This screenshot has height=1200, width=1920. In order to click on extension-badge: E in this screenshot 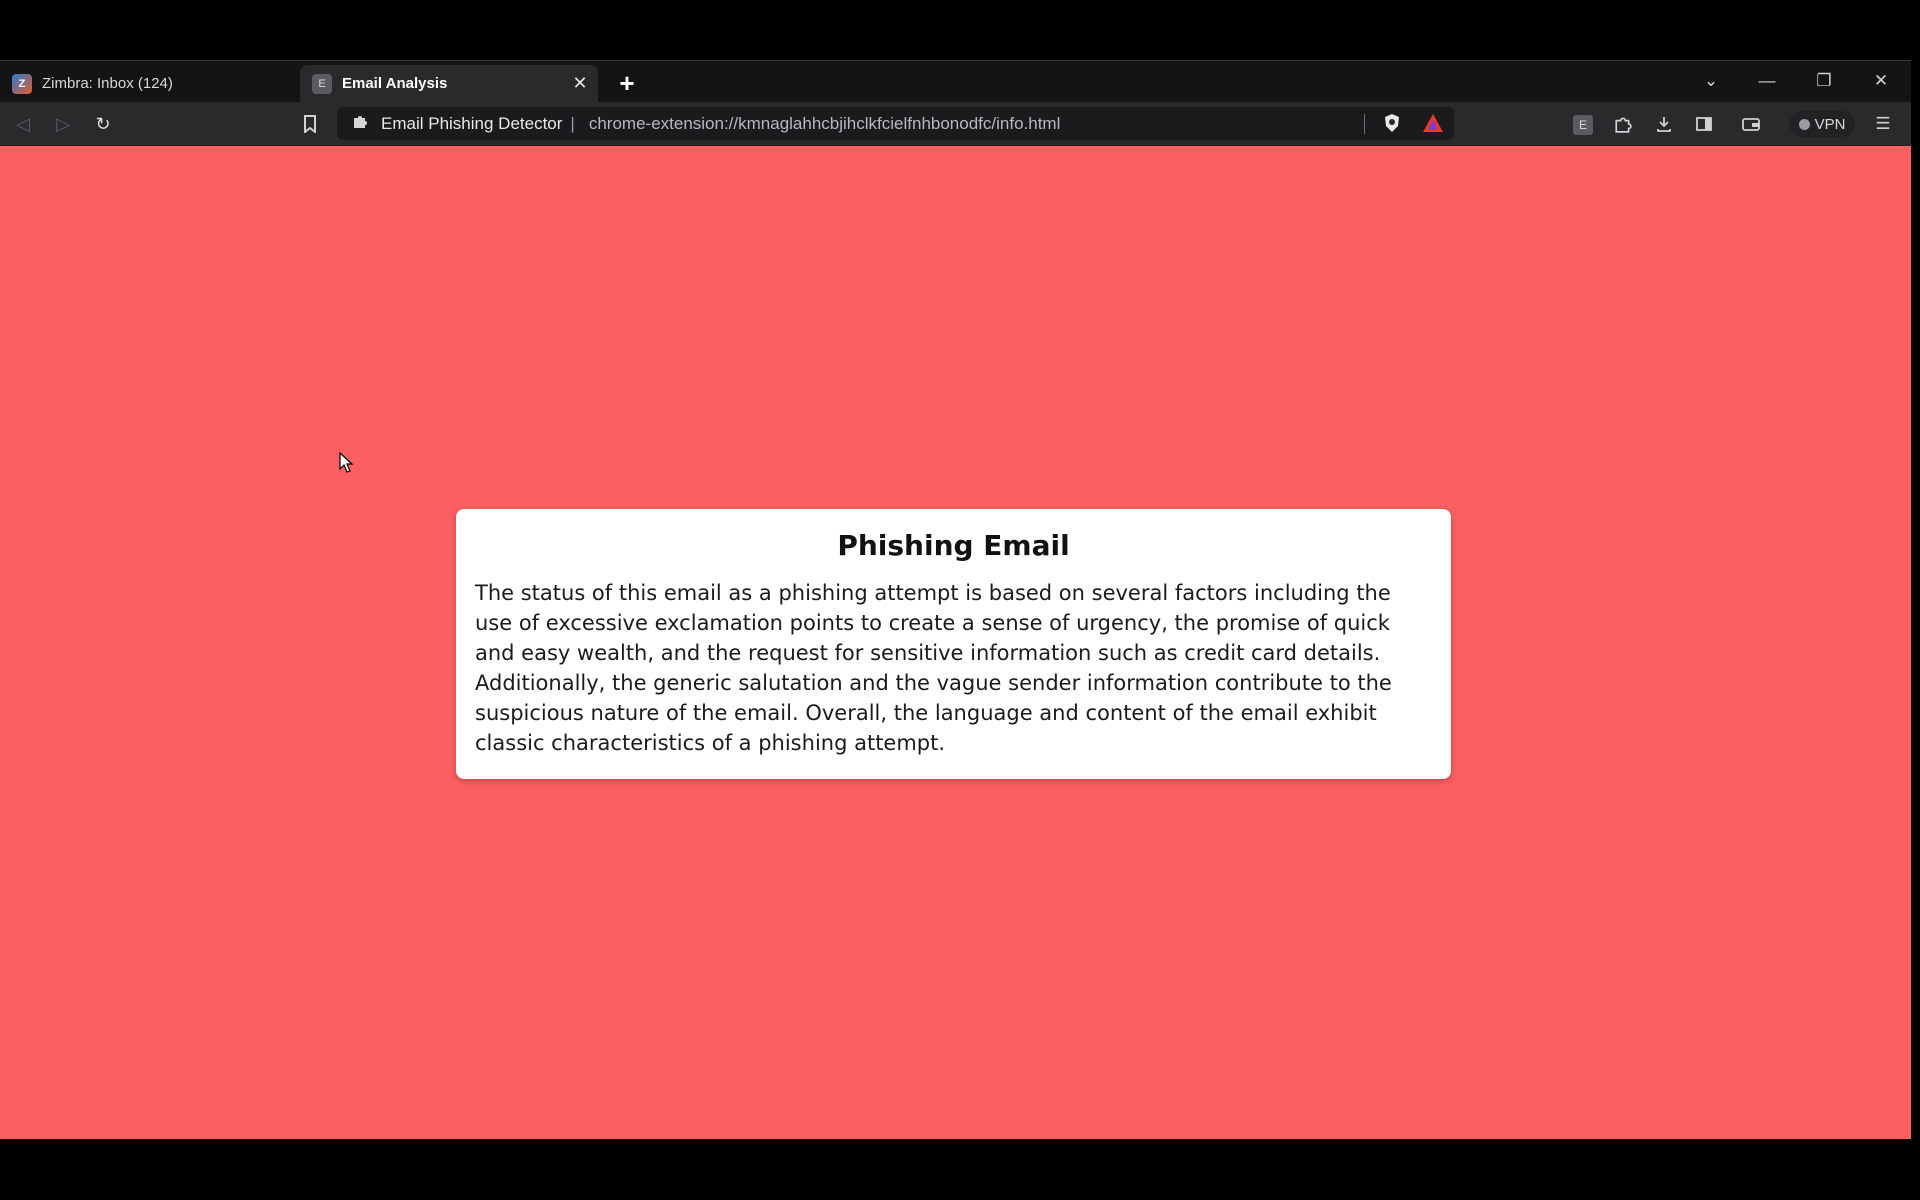, I will do `click(1583, 125)`.